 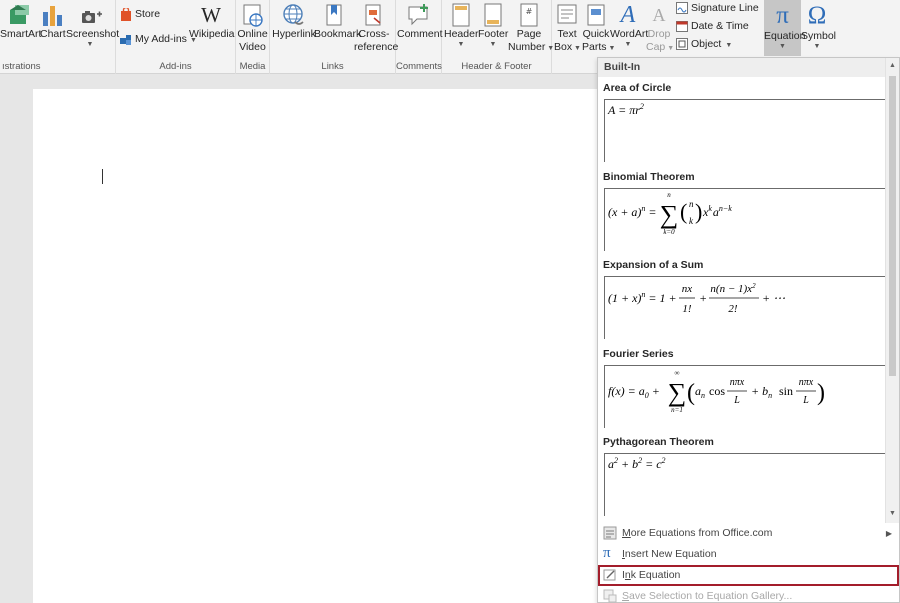 What do you see at coordinates (819, 36) in the screenshot?
I see `symbol-label: Symbol` at bounding box center [819, 36].